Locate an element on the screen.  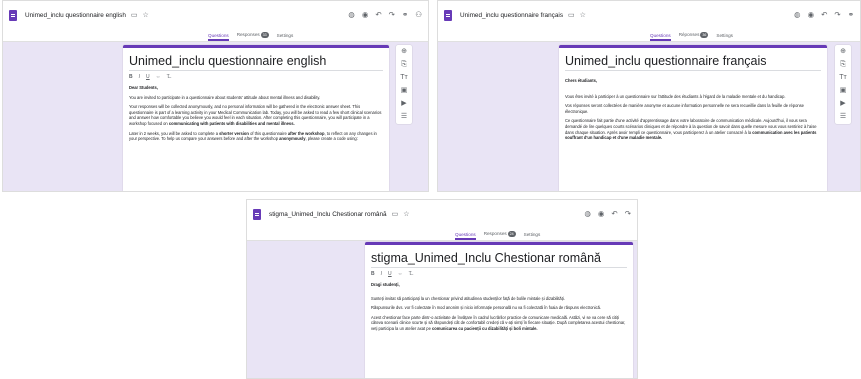
tab-responses: Responses 24 is located at coordinates (500, 234).